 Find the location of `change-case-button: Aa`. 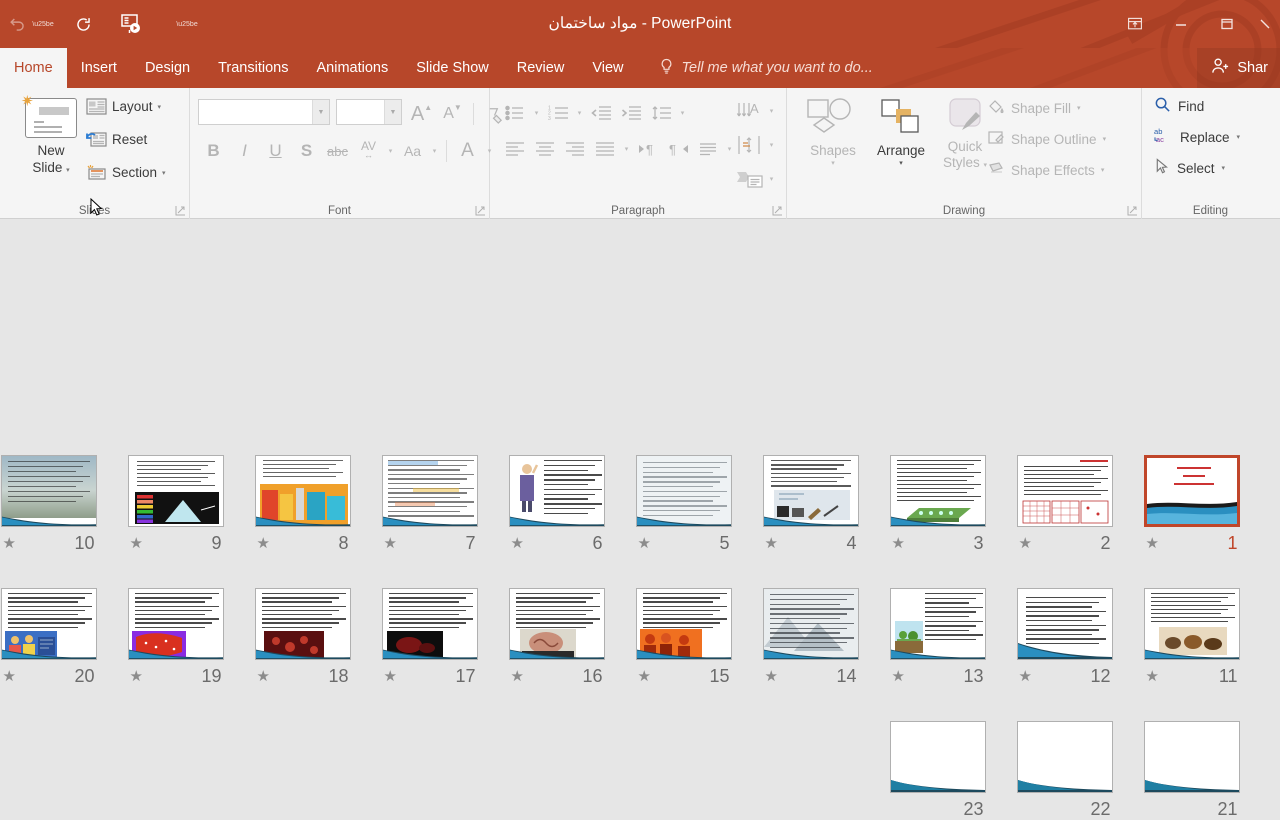

change-case-button: Aa is located at coordinates (412, 151).